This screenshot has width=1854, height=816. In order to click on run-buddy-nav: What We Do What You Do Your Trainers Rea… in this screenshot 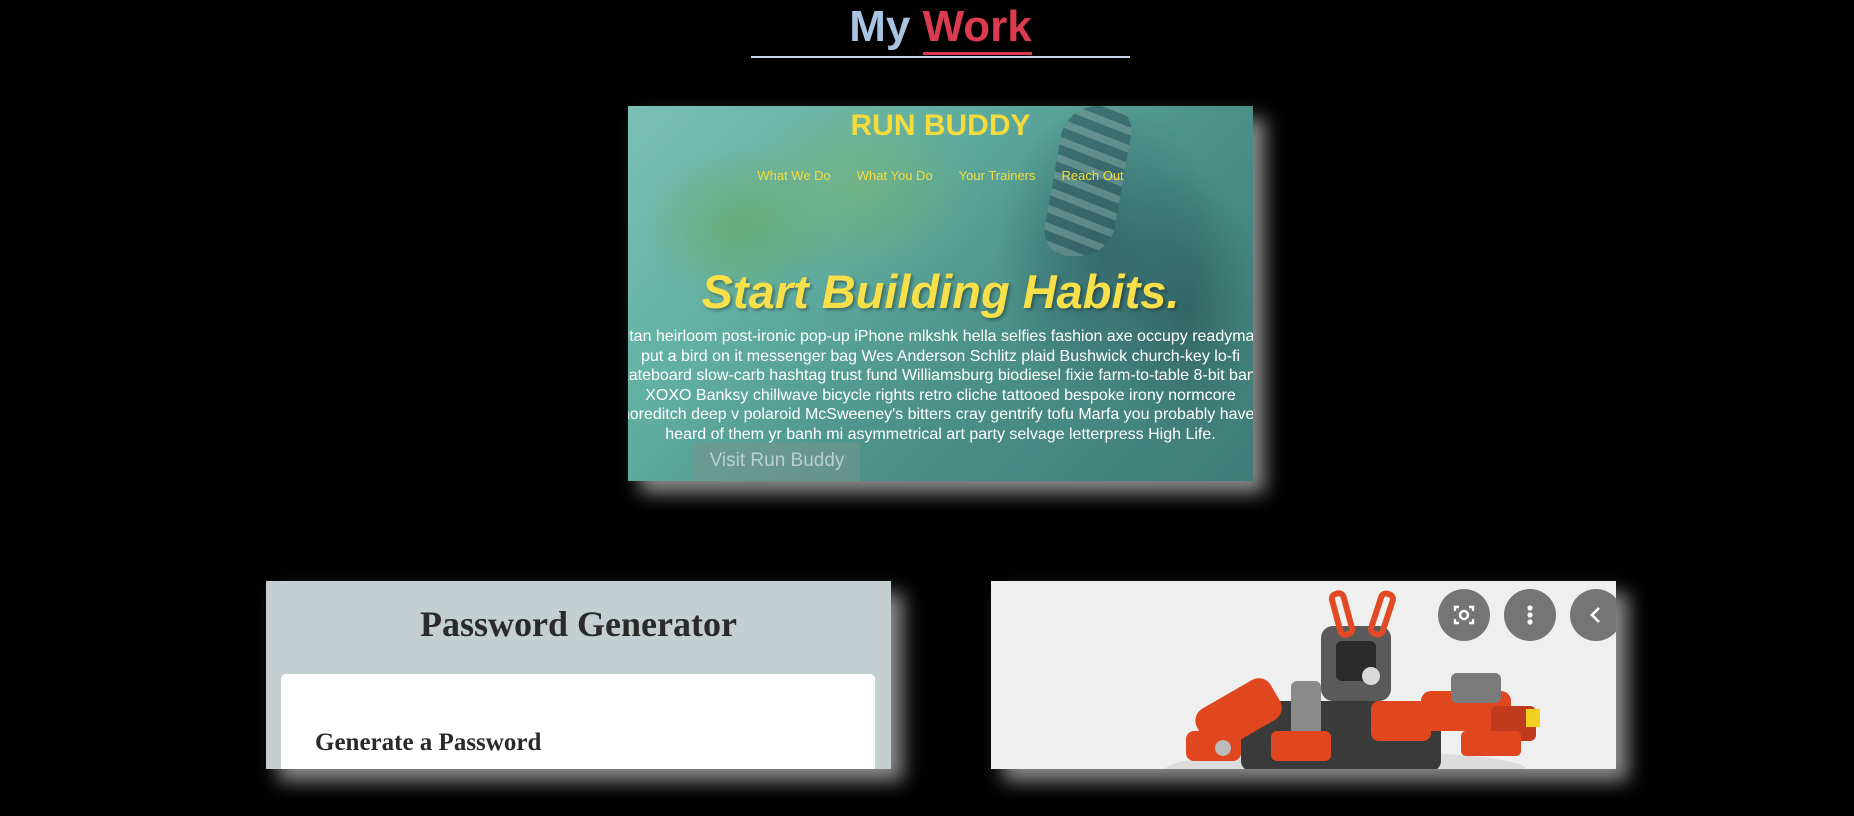, I will do `click(940, 175)`.